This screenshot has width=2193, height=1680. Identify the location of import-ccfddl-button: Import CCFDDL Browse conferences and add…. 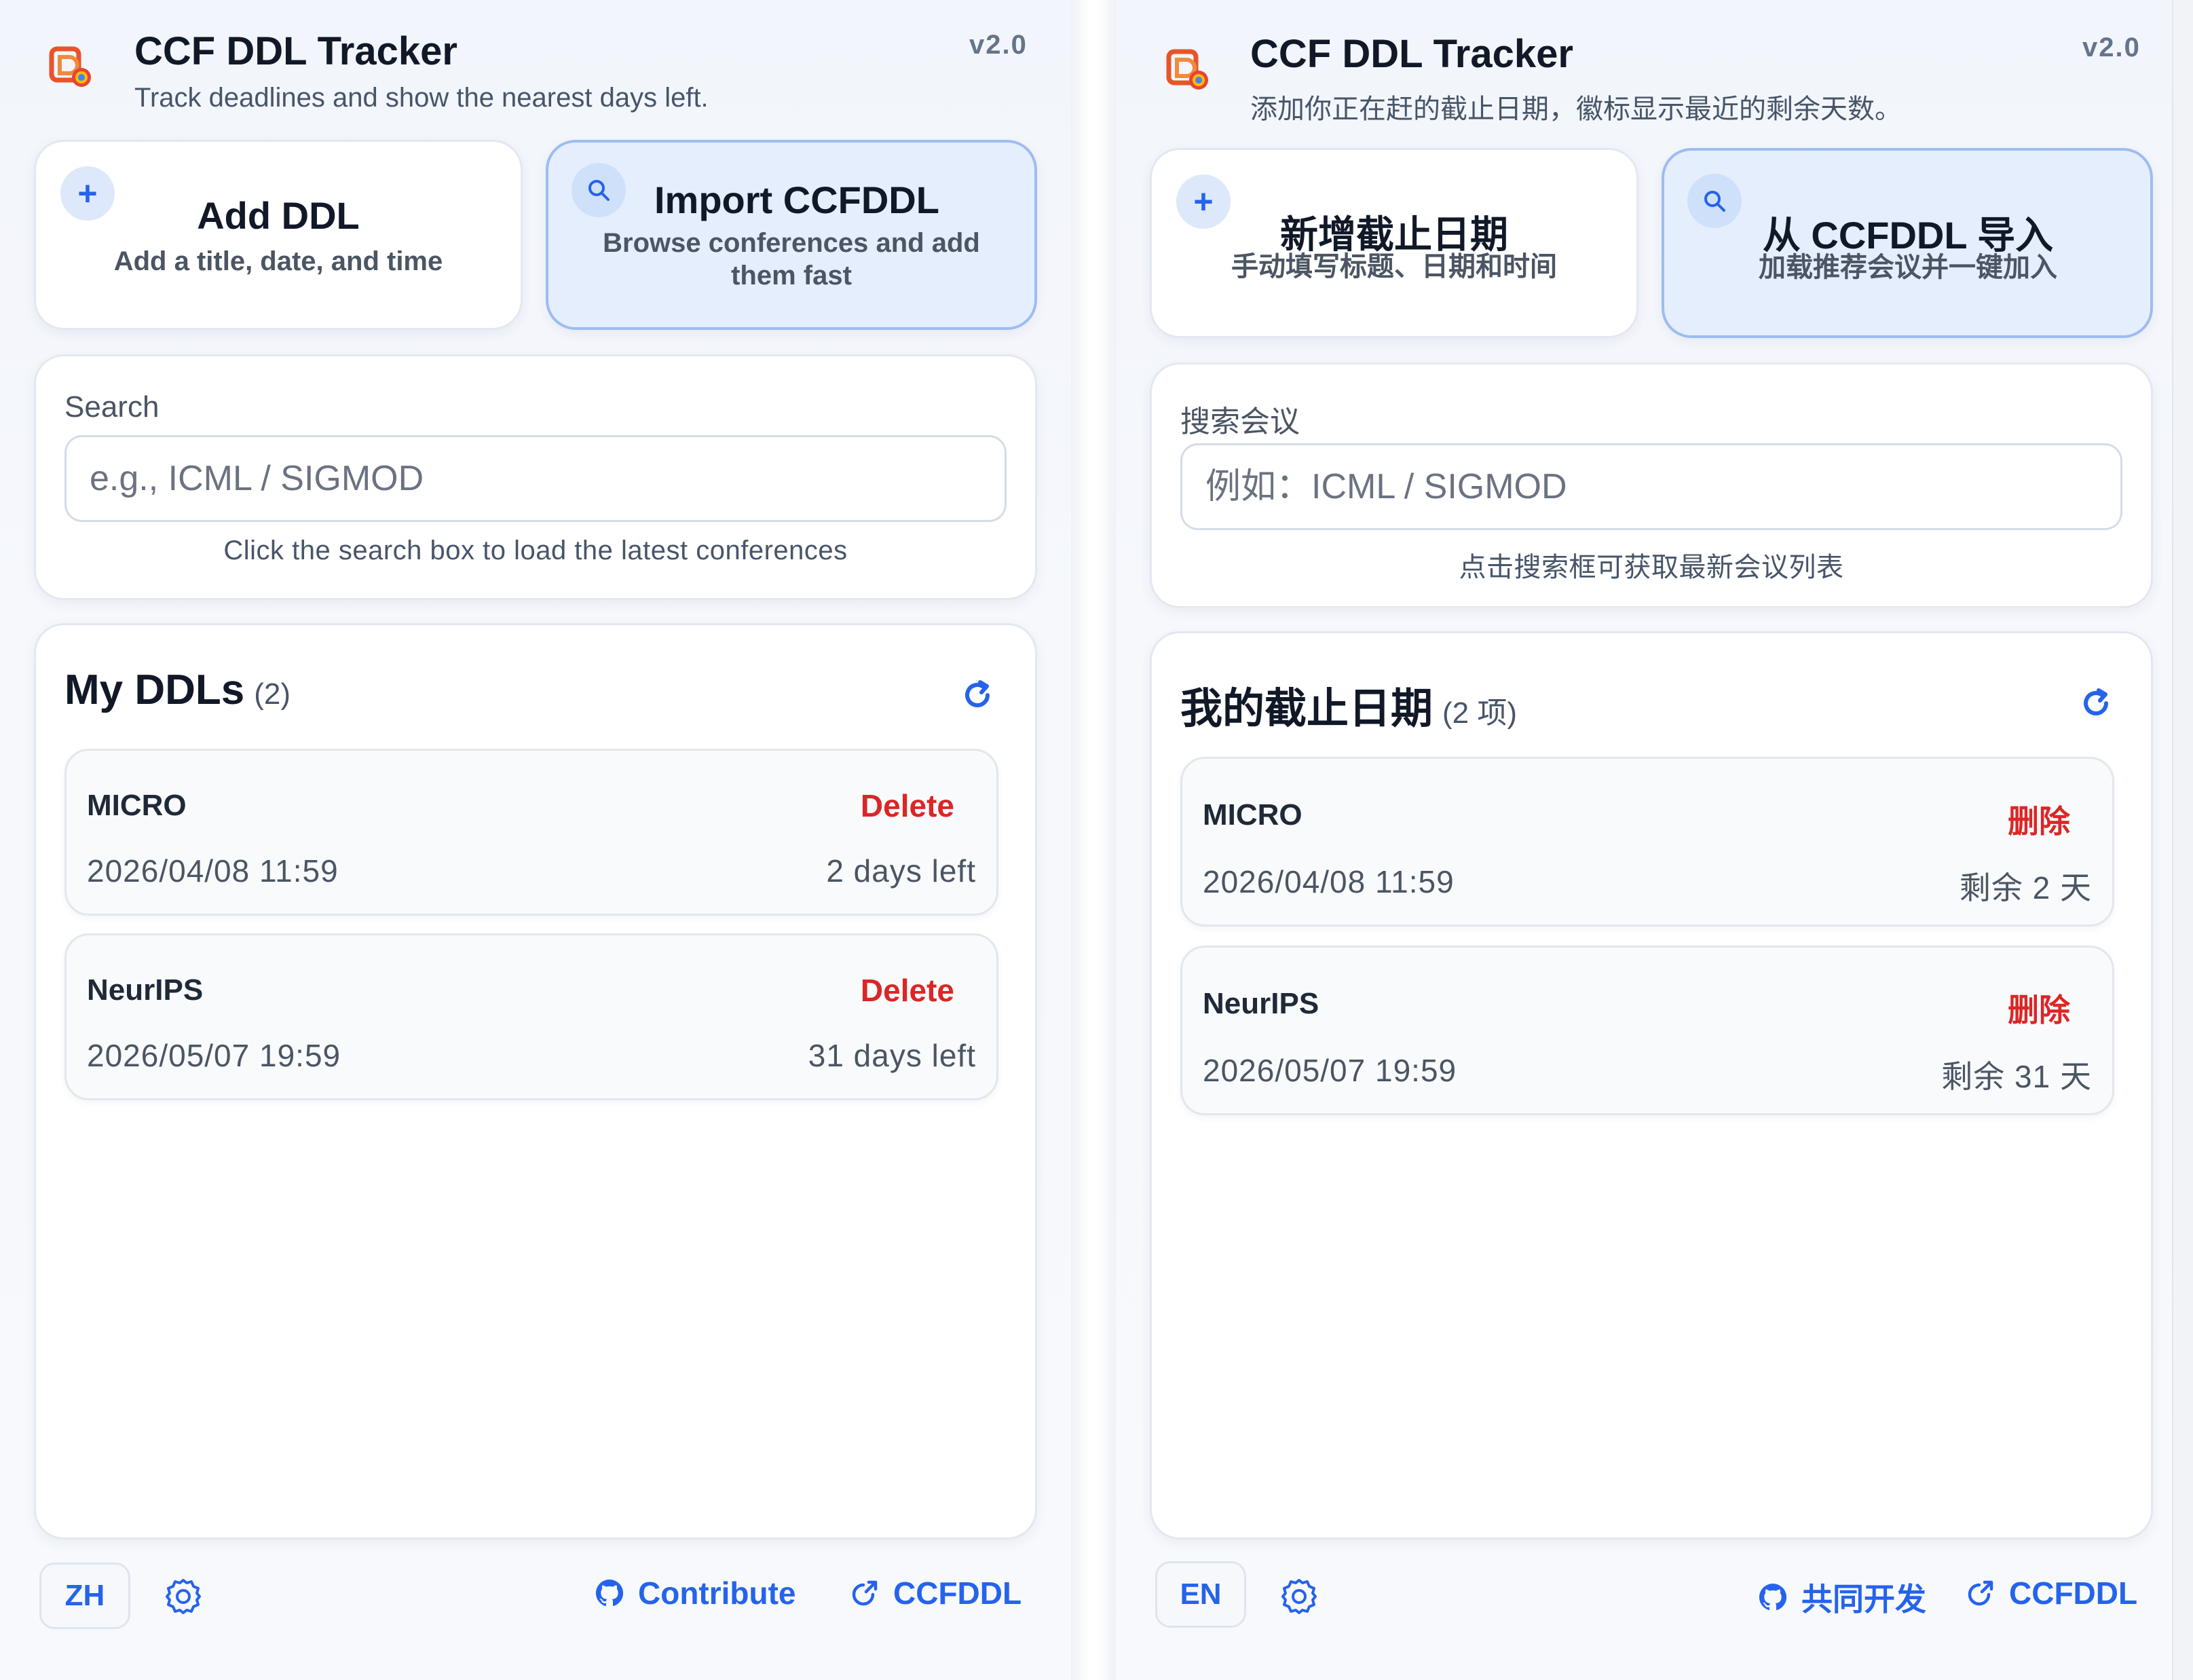
(792, 235).